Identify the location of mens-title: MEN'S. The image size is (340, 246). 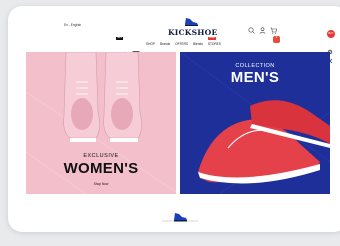
(255, 77).